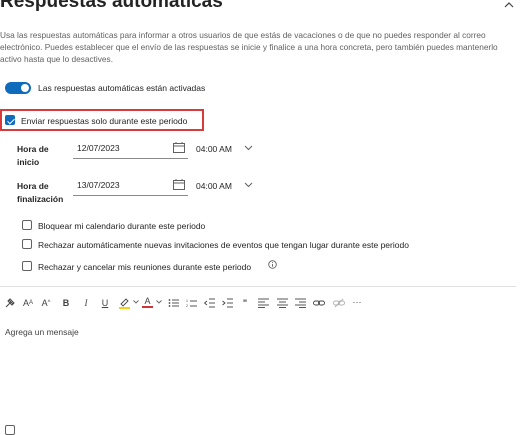 The height and width of the screenshot is (435, 525). What do you see at coordinates (357, 302) in the screenshot?
I see `more-options-button: ···` at bounding box center [357, 302].